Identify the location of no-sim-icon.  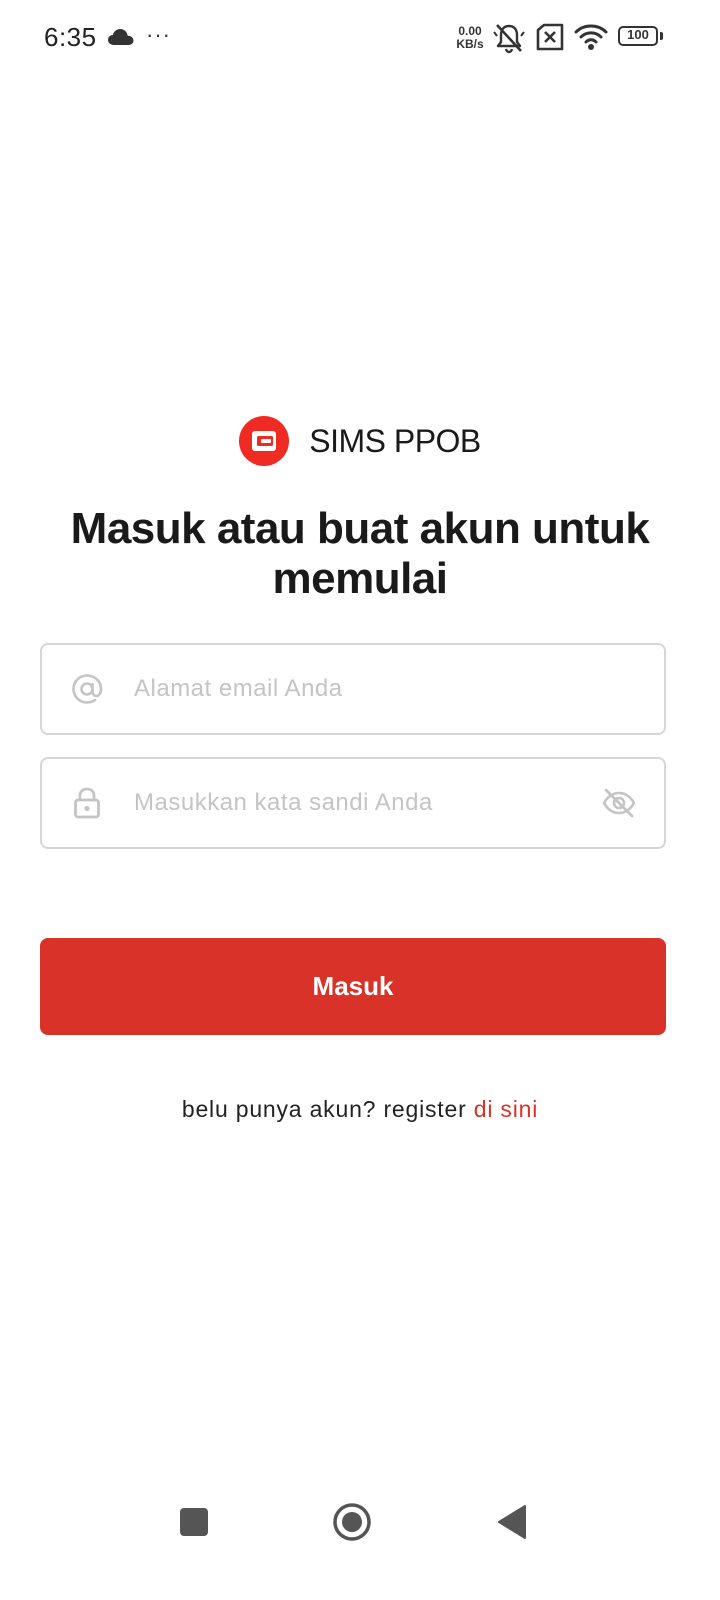
(550, 37).